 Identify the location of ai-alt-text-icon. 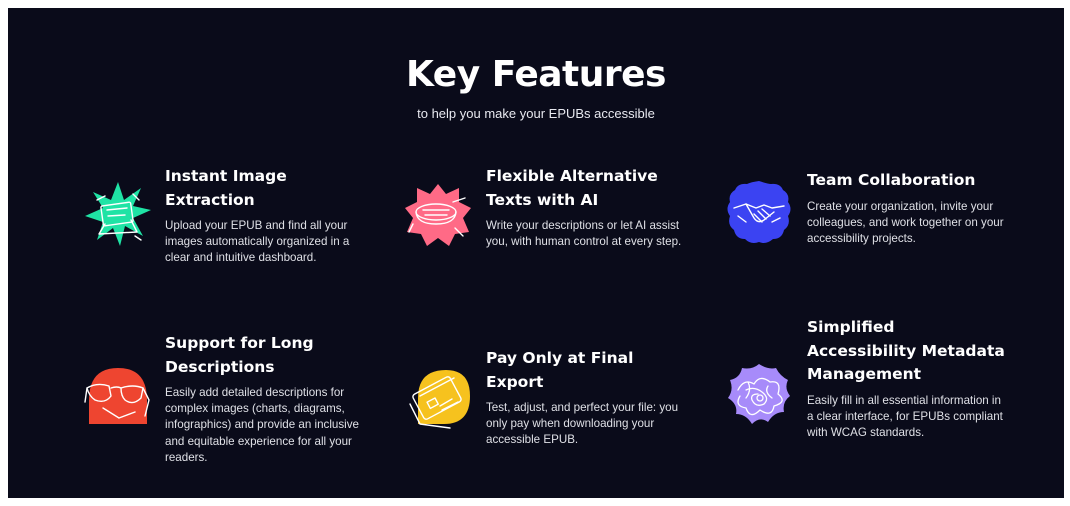
(438, 215).